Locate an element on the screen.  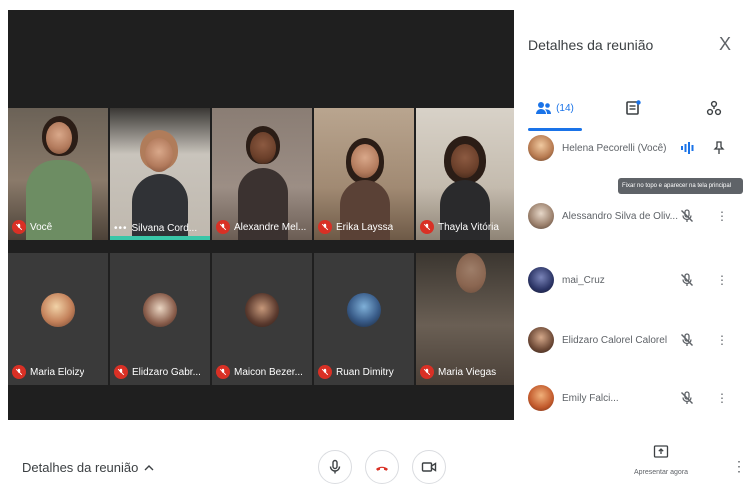
chevron-up-icon is located at coordinates (149, 467).